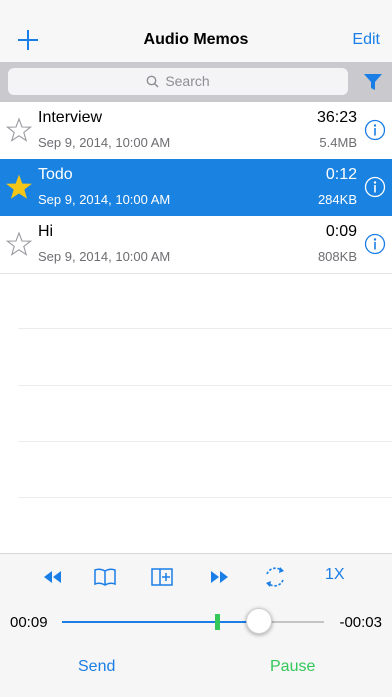 The height and width of the screenshot is (697, 392). What do you see at coordinates (341, 174) in the screenshot?
I see `memo-duration: 0:12` at bounding box center [341, 174].